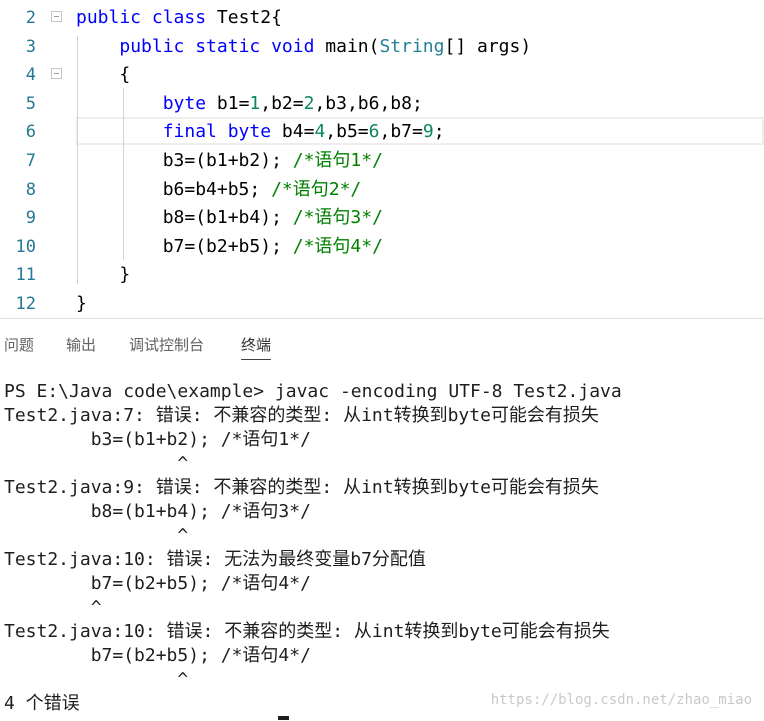  Describe the element at coordinates (30, 46) in the screenshot. I see `line-number: 3` at that location.